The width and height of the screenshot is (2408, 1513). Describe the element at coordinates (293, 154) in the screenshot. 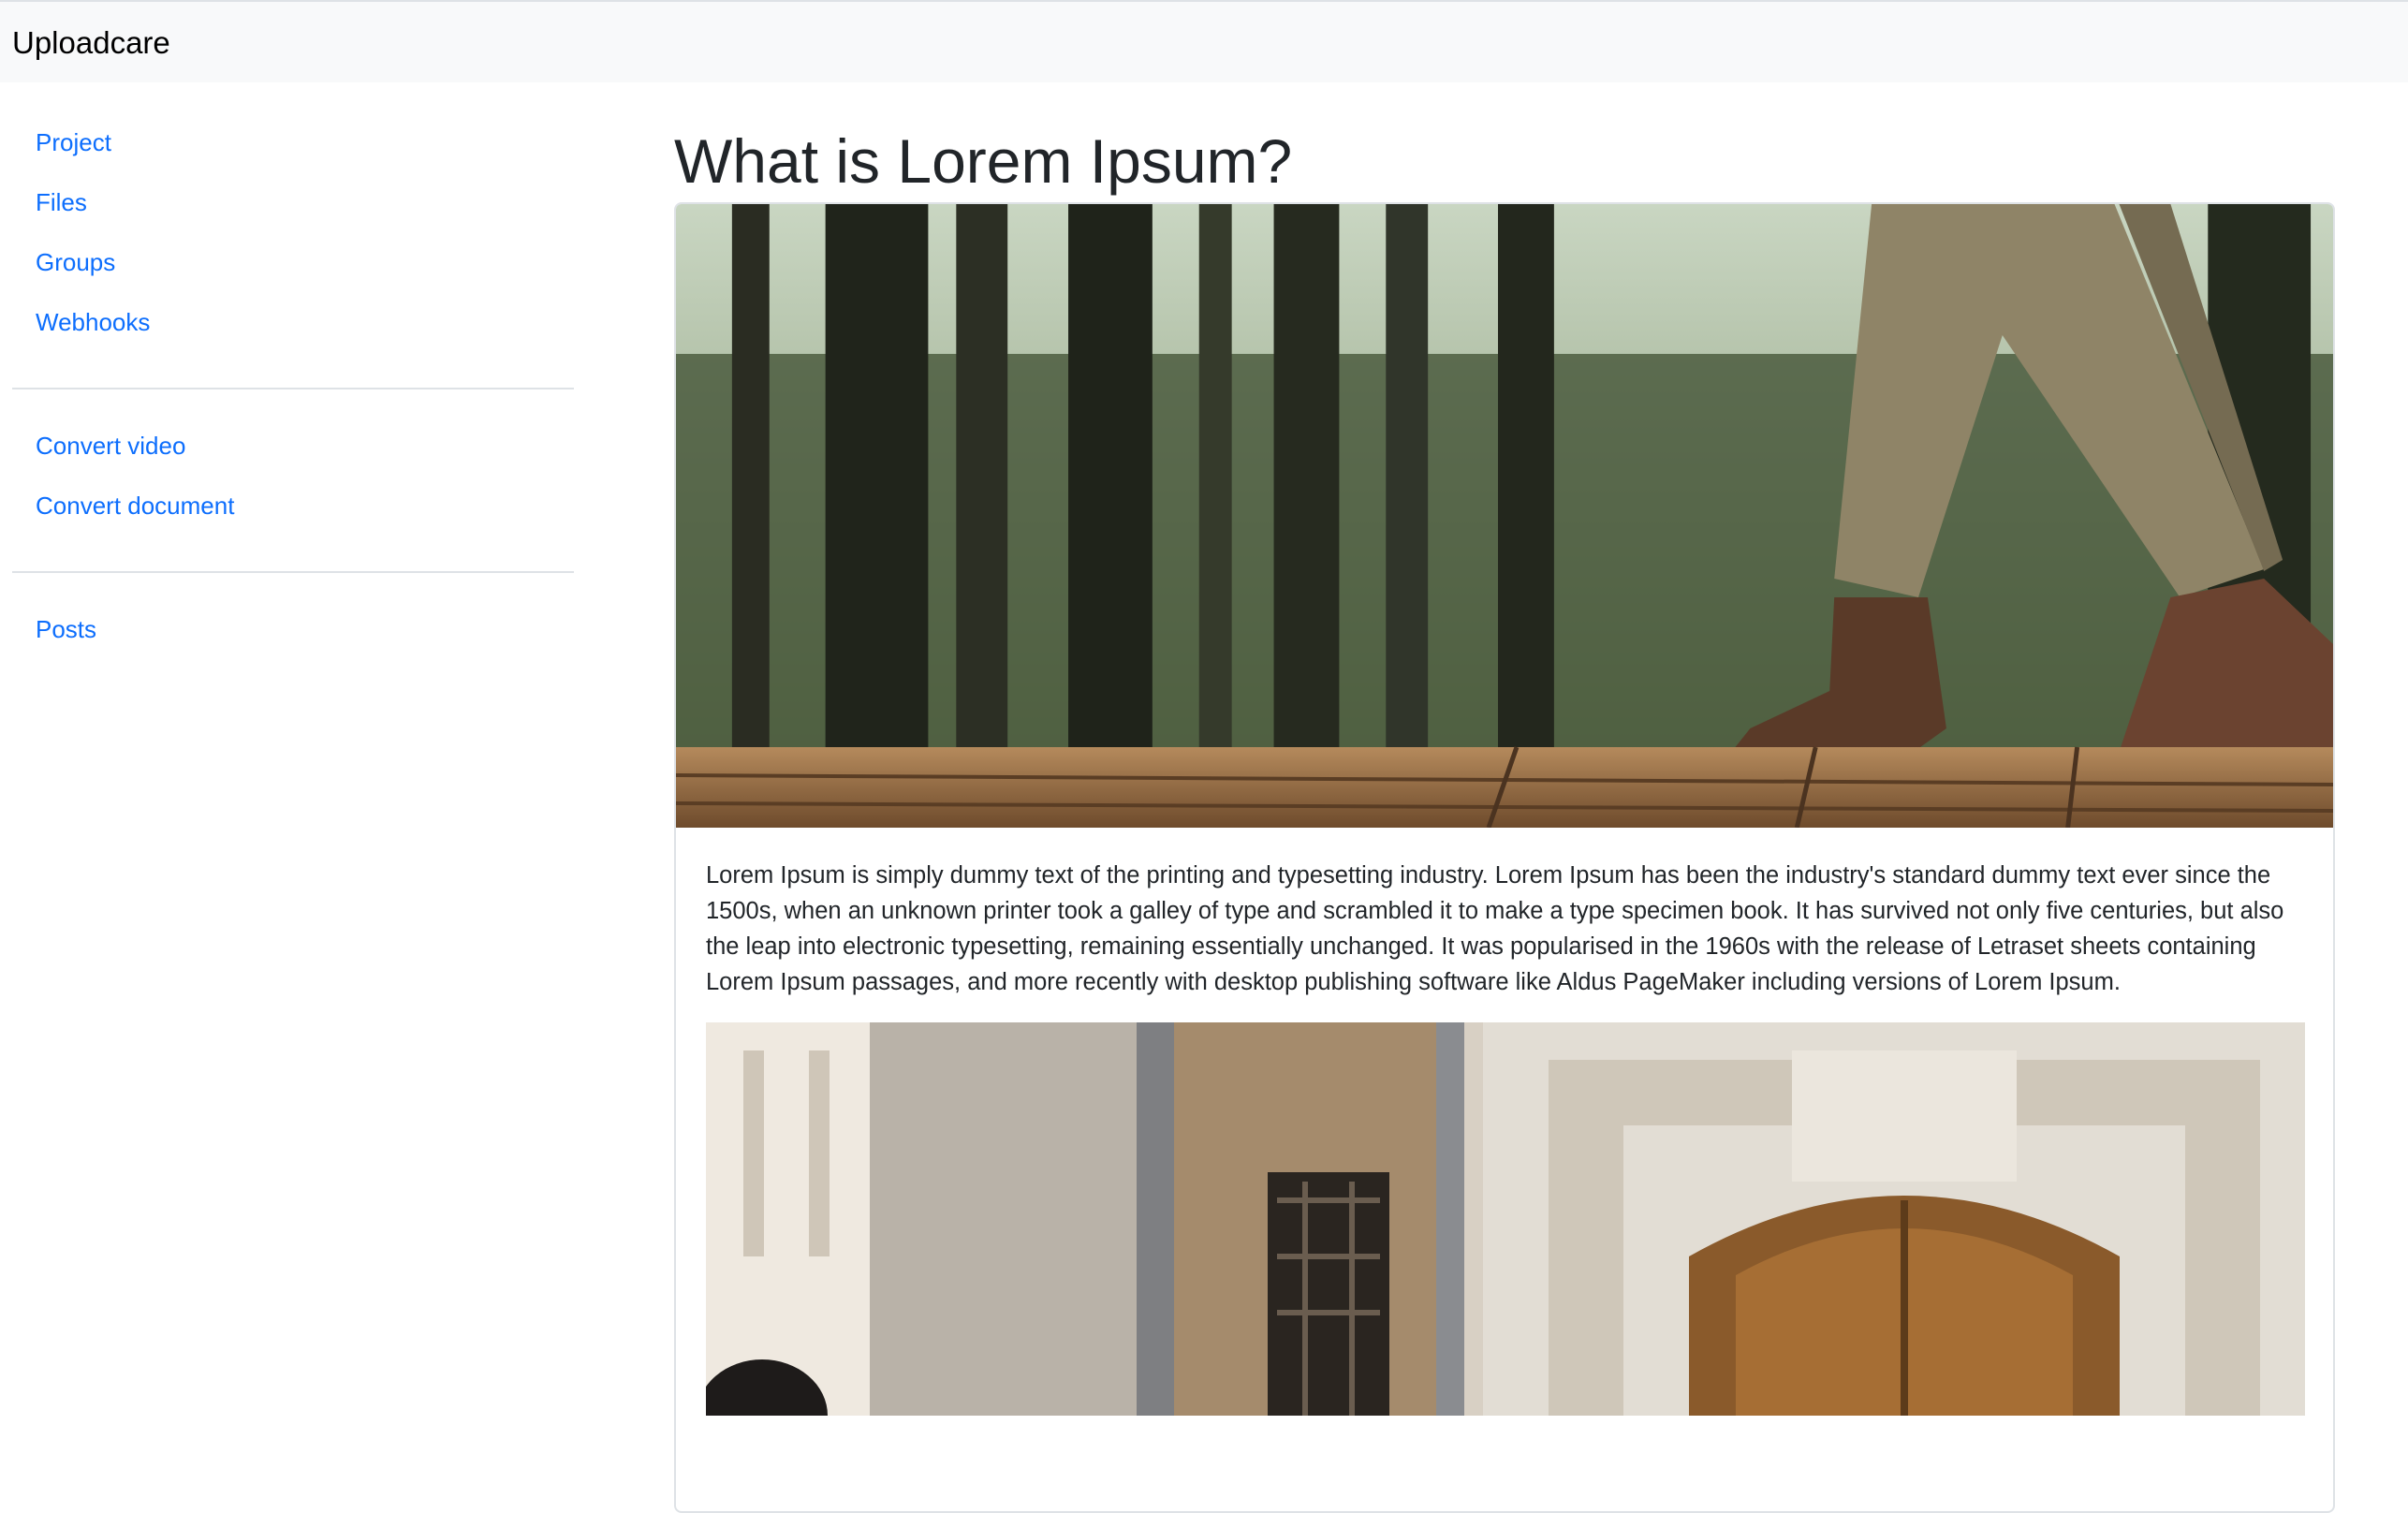

I see `sidebar-item-project: Project` at that location.